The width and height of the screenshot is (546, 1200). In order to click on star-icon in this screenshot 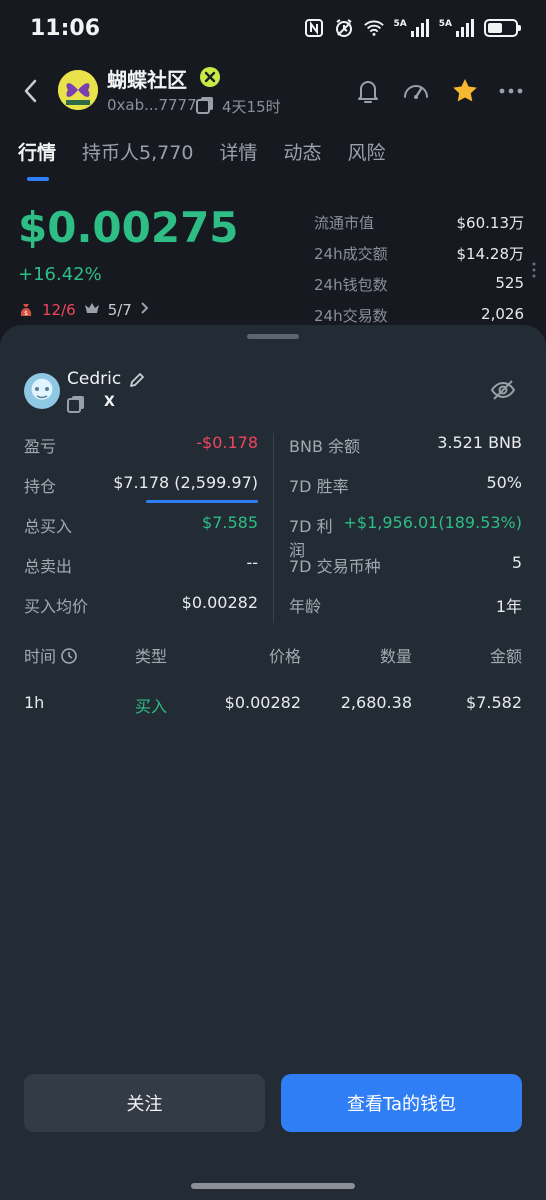, I will do `click(465, 91)`.